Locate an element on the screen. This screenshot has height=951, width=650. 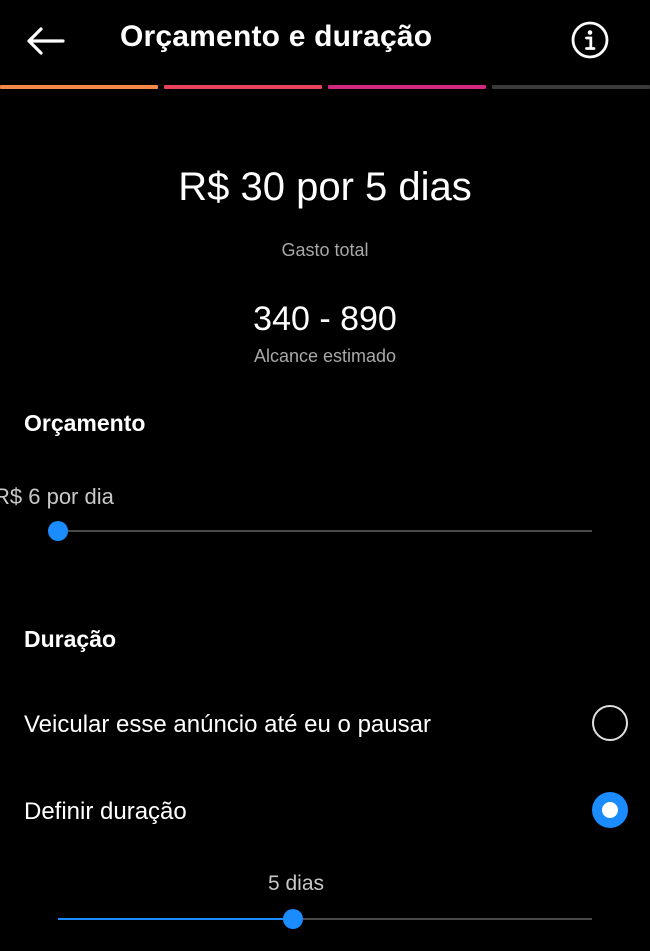
app-header: Orçamento e duração is located at coordinates (325, 43).